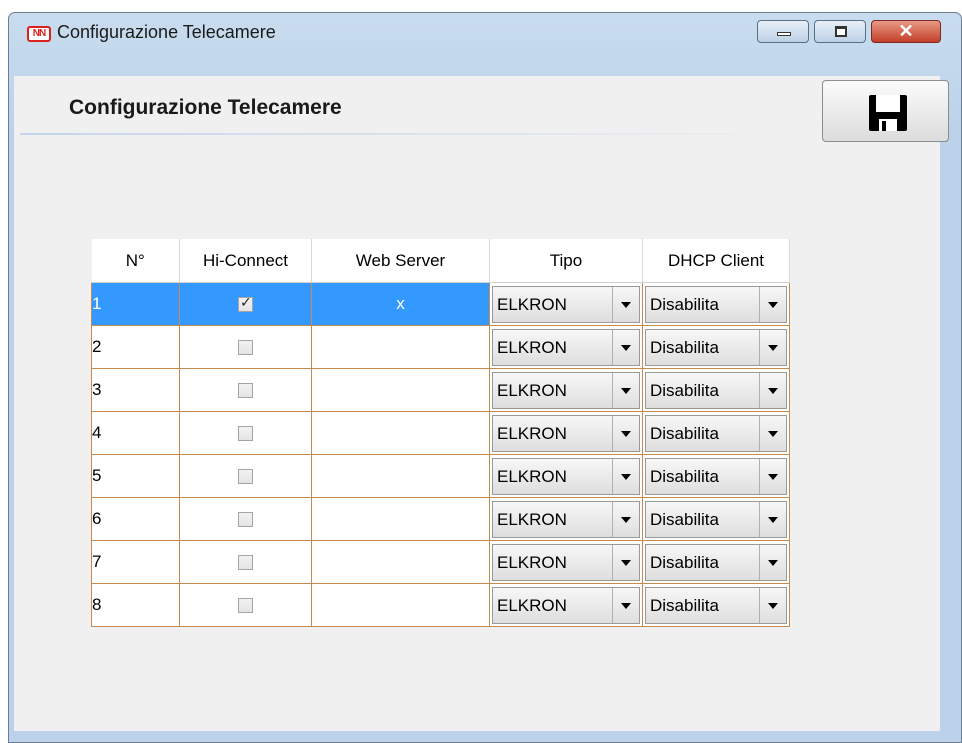 Image resolution: width=962 pixels, height=743 pixels. I want to click on table-row: 7 ELKRON Disabilita, so click(440, 562).